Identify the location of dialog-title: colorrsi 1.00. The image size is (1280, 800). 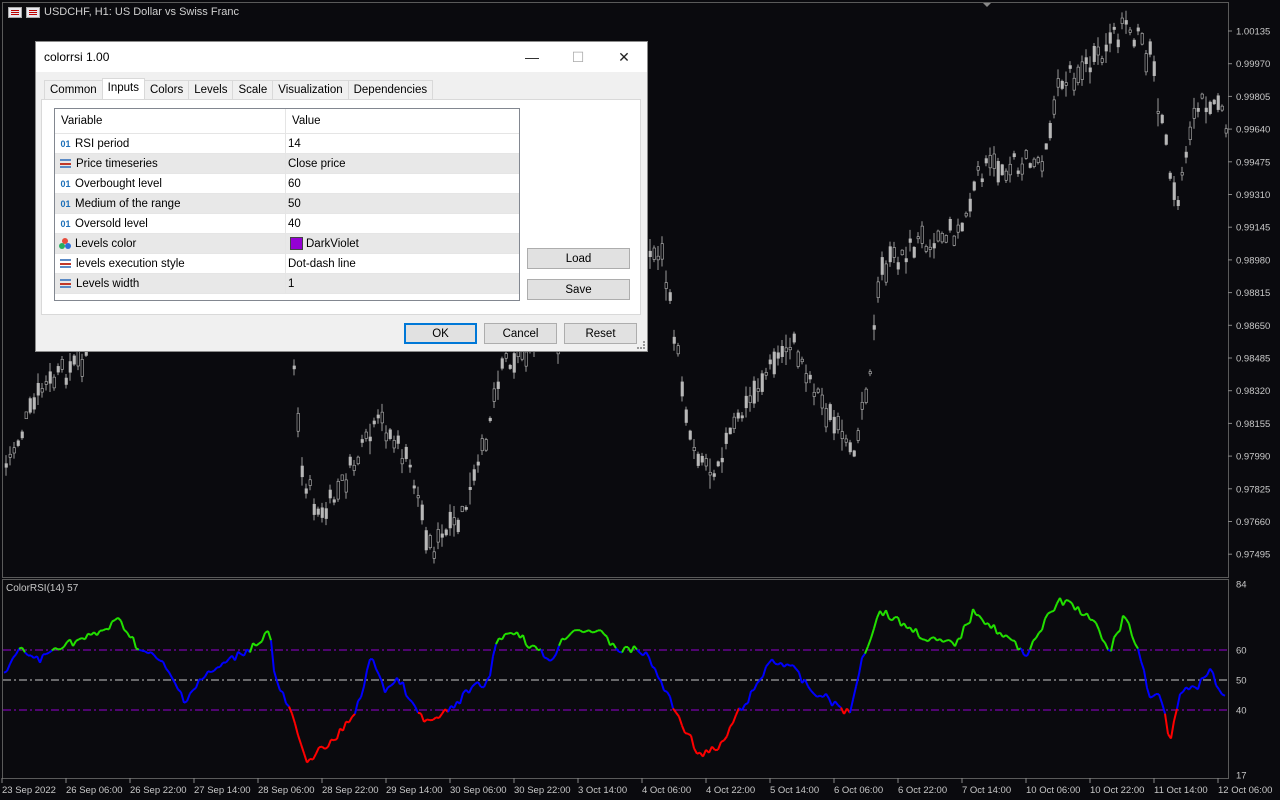
(77, 57).